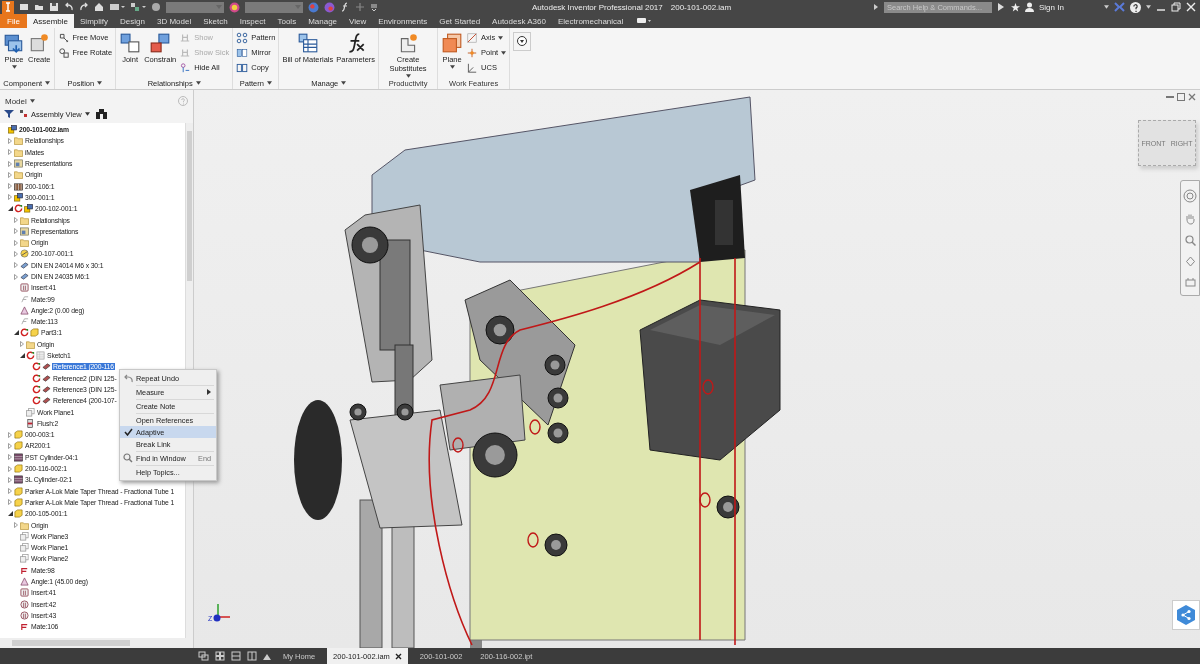 The width and height of the screenshot is (1200, 664). Describe the element at coordinates (597, 7) in the screenshot. I see `app-title: Autodesk Inventor Professional 2017` at that location.